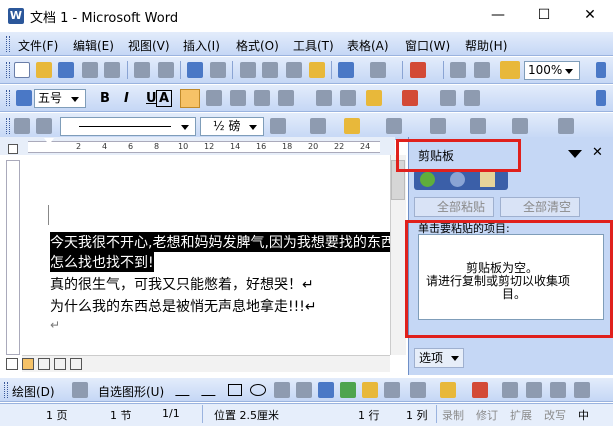 This screenshot has width=613, height=426. What do you see at coordinates (482, 70) in the screenshot?
I see `columns-icon` at bounding box center [482, 70].